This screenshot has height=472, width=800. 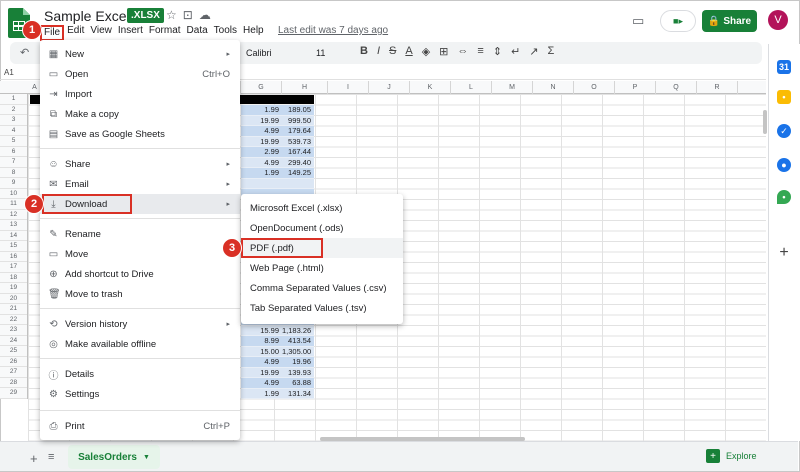 What do you see at coordinates (298, 110) in the screenshot?
I see `data-cell: 189.05` at bounding box center [298, 110].